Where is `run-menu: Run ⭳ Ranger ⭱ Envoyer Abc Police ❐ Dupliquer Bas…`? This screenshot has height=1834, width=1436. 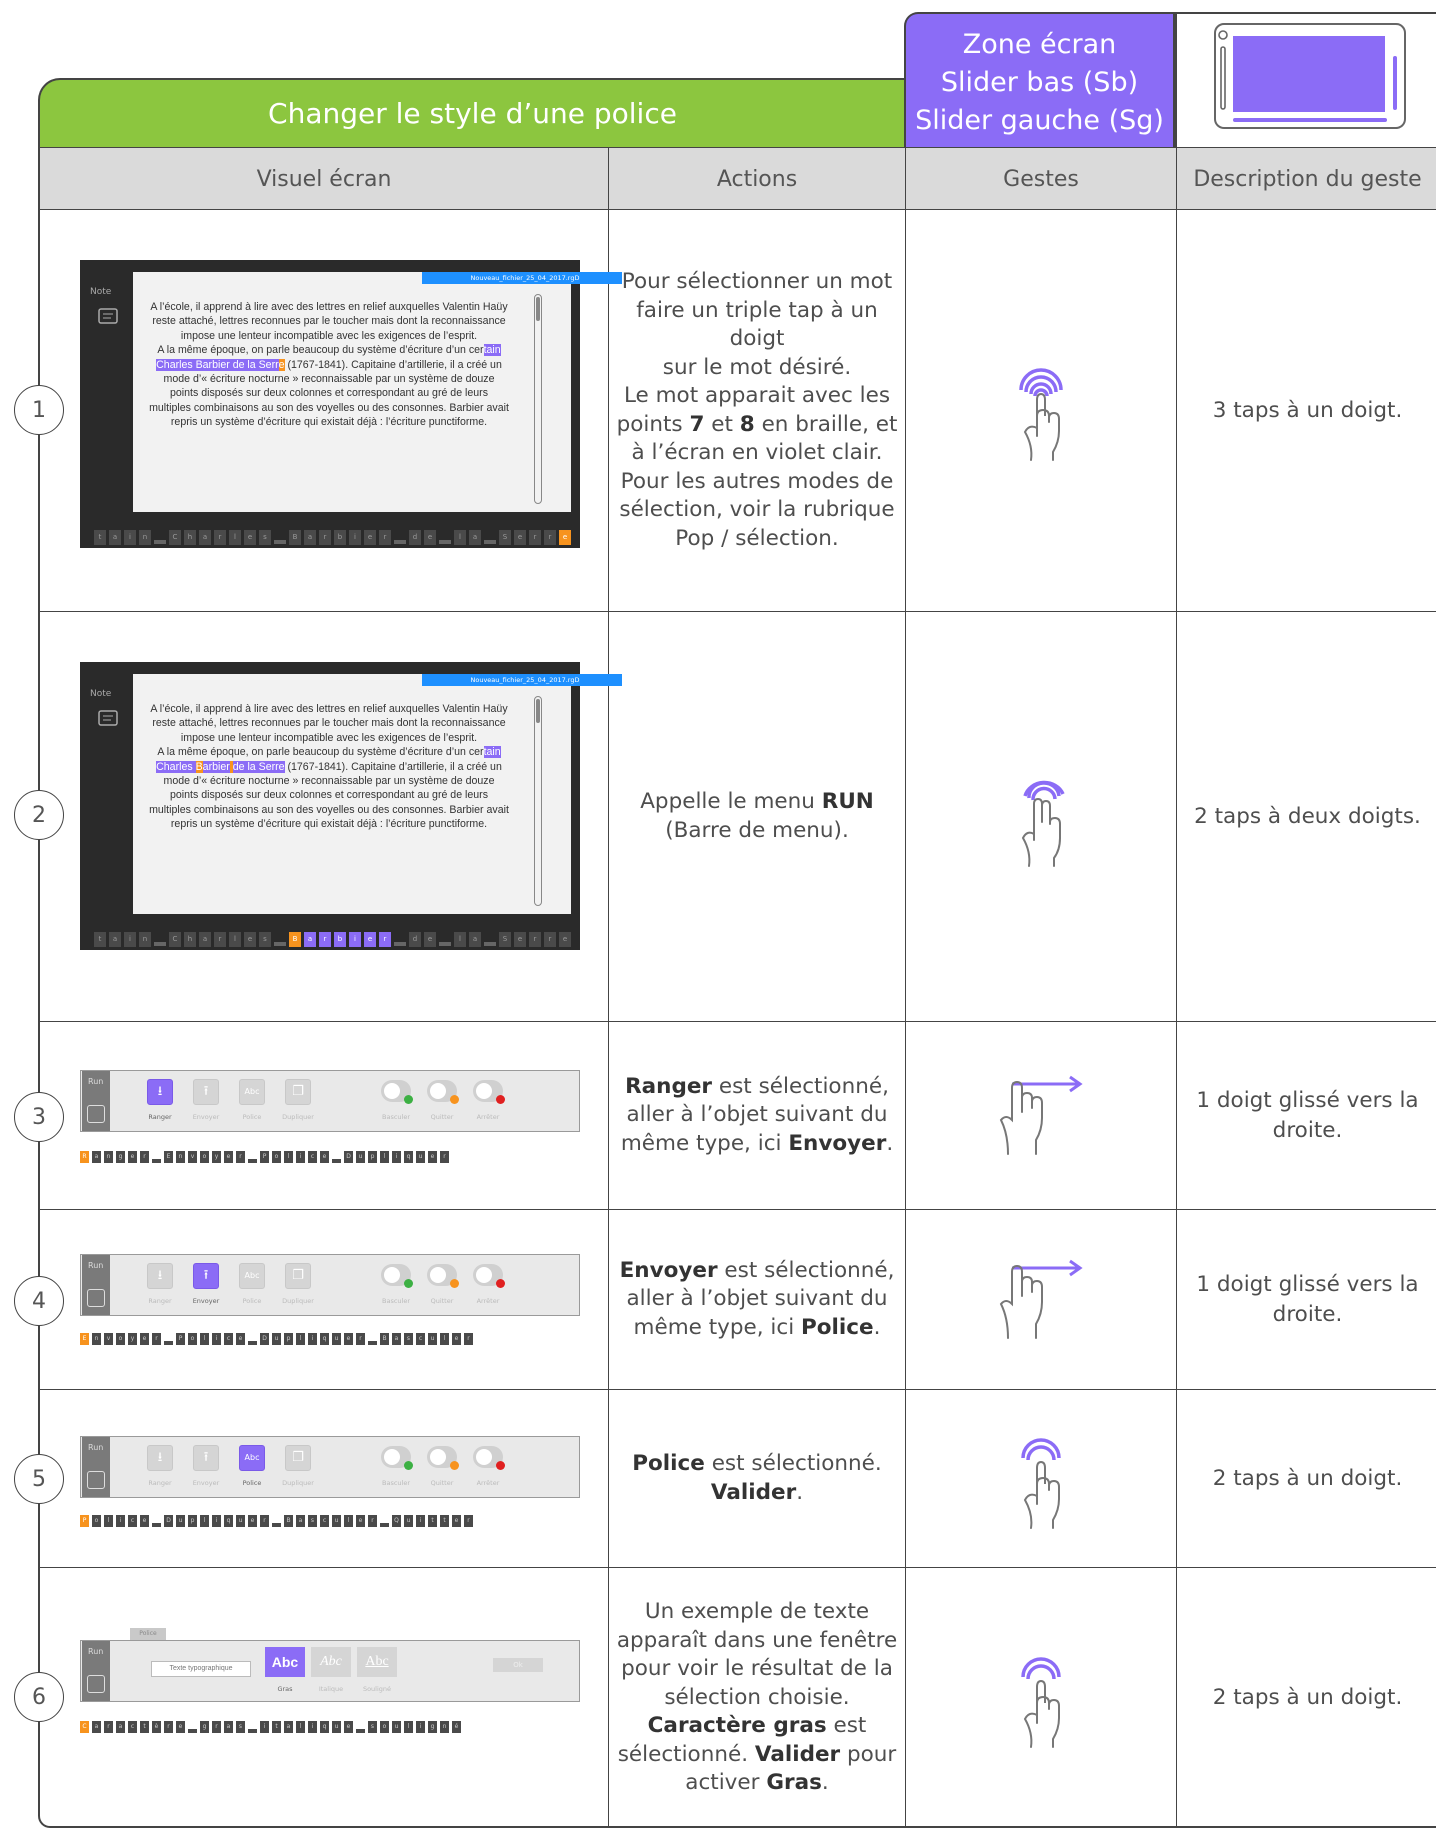
run-menu: Run ⭳ Ranger ⭱ Envoyer Abc Police ❐ Dupliquer Bas… is located at coordinates (330, 1101).